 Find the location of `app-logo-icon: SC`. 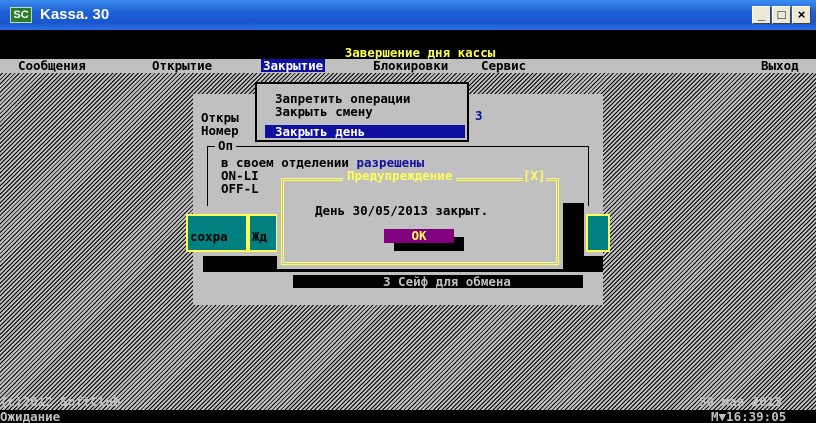

app-logo-icon: SC is located at coordinates (21, 15).